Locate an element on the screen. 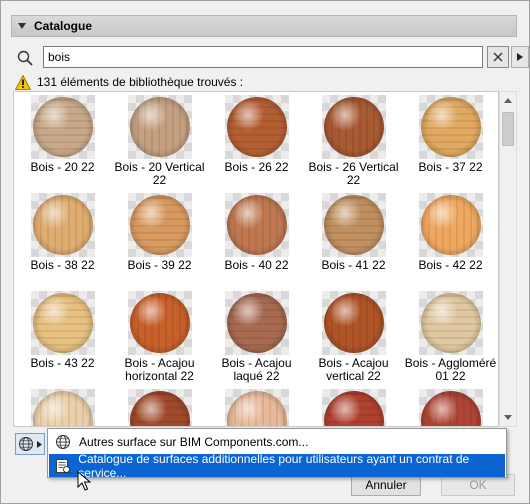 This screenshot has width=530, height=504. surface-item: Bois - 41 22 is located at coordinates (353, 239).